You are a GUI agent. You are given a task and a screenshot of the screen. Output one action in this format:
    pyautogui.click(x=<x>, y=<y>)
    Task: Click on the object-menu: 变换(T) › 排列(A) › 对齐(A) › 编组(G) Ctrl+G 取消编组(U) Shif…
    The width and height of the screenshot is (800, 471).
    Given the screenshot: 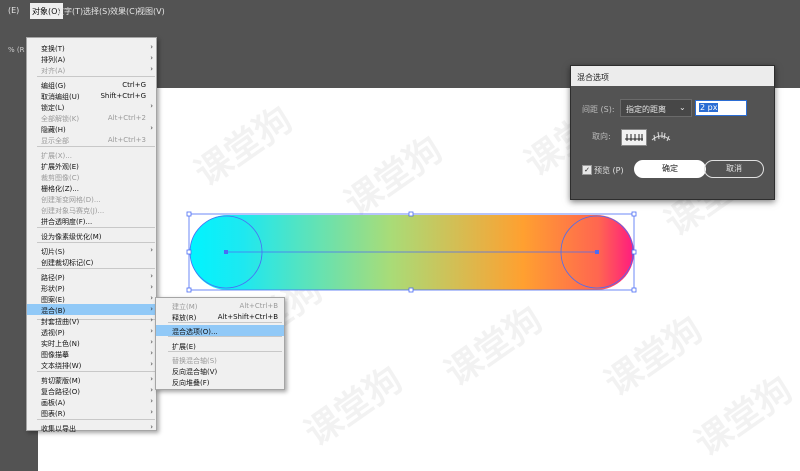 What is the action you would take?
    pyautogui.click(x=91, y=235)
    